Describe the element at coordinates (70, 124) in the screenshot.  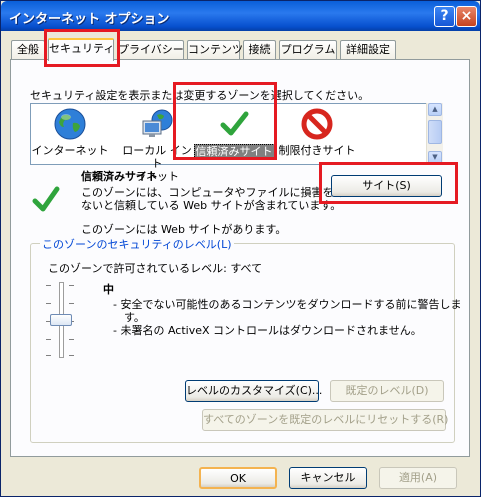
I see `globe-icon` at that location.